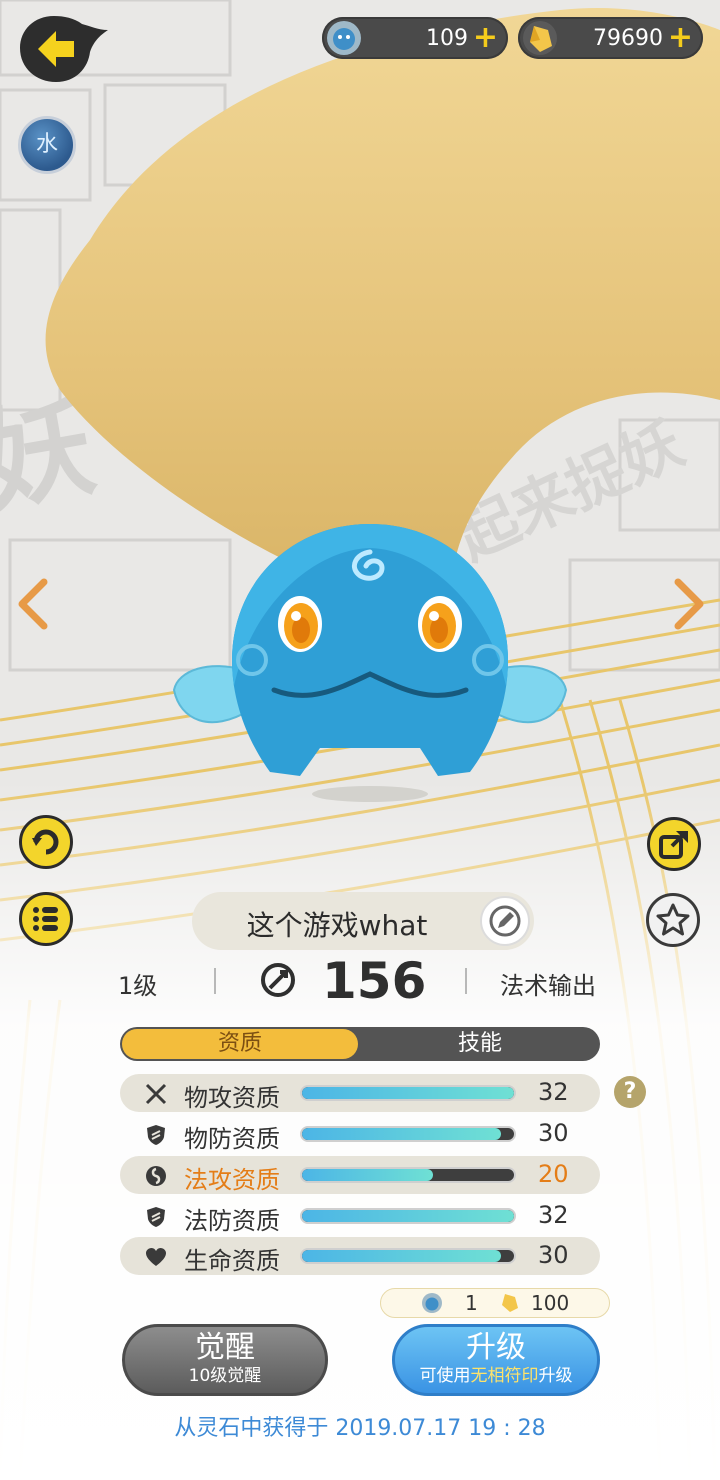  Describe the element at coordinates (471, 1303) in the screenshot. I see `cost-gems: 1` at that location.